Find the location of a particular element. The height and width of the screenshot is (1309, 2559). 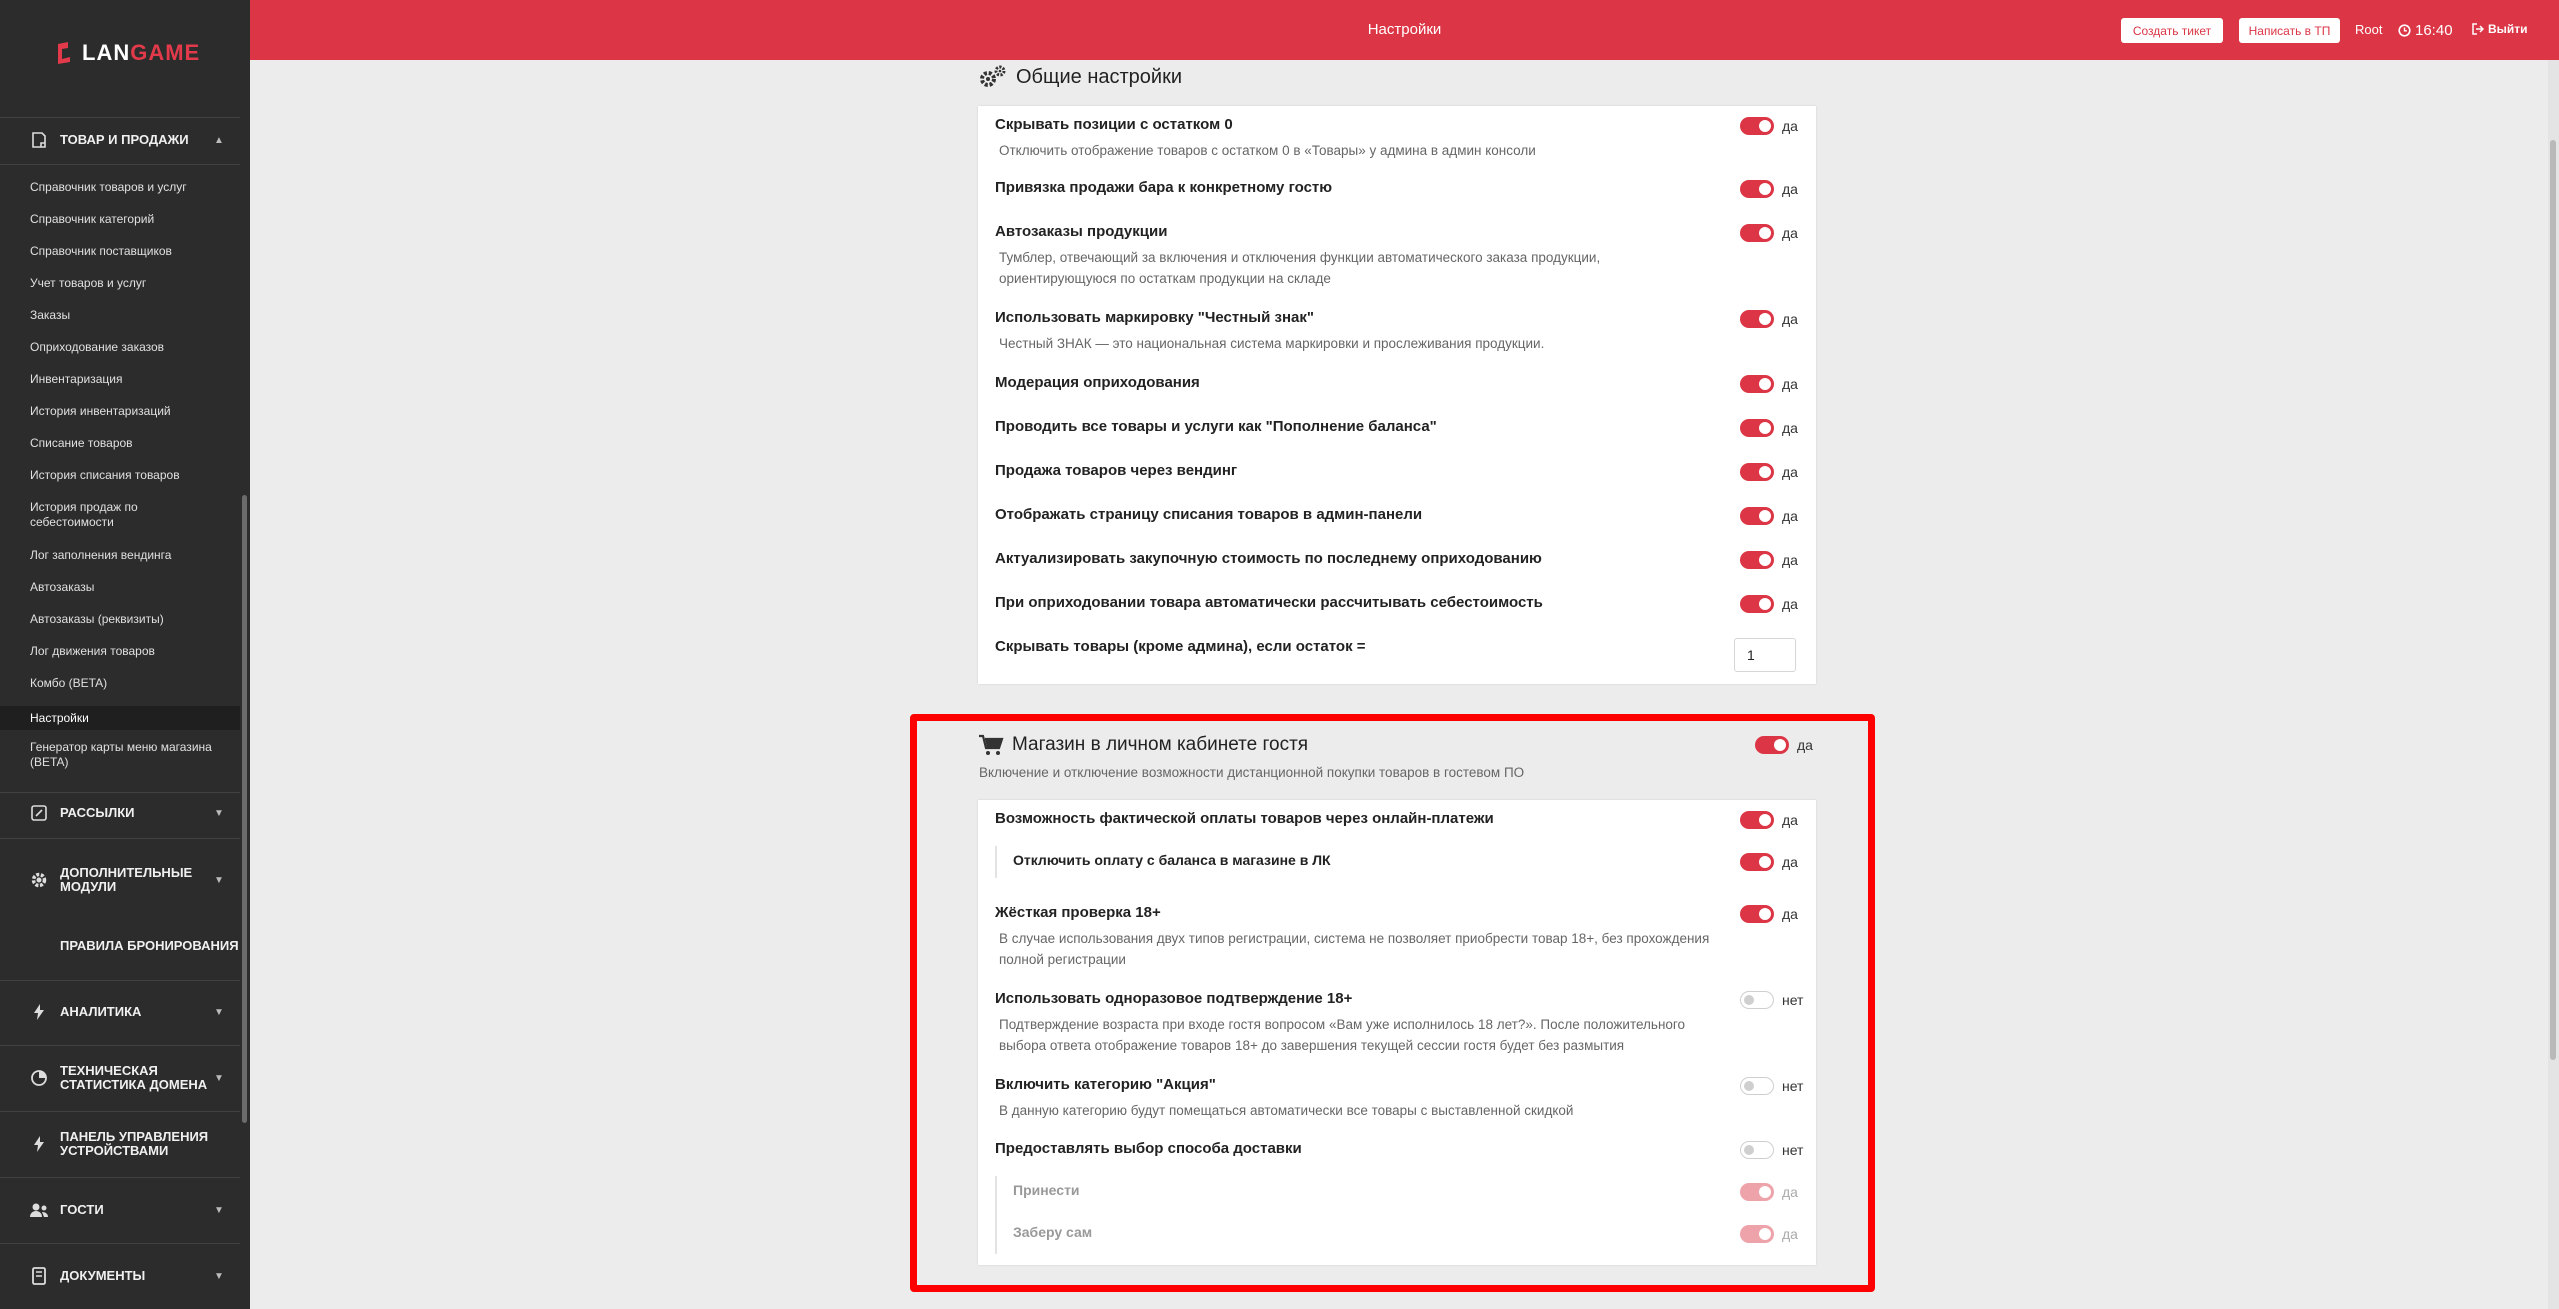

users-icon is located at coordinates (39, 1210).